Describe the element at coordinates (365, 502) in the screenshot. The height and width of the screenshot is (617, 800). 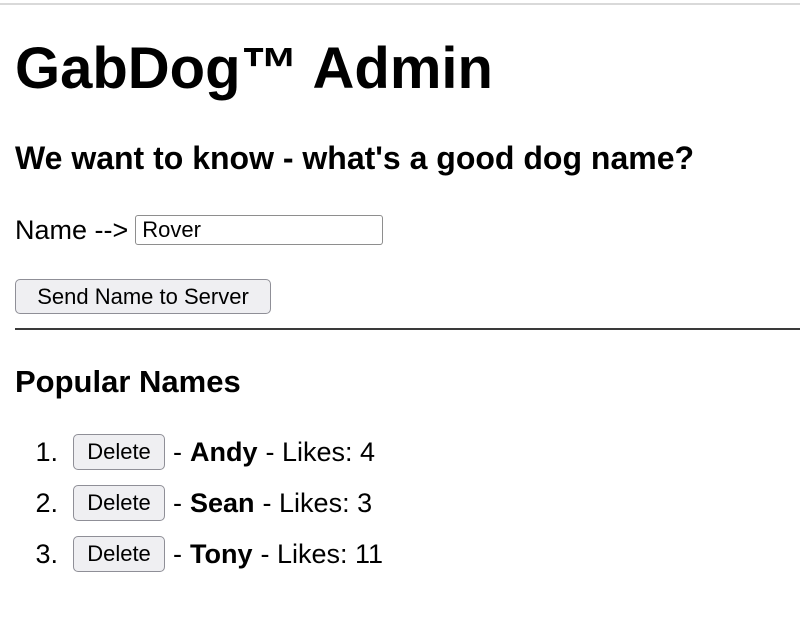
I see `likes-count: 3` at that location.